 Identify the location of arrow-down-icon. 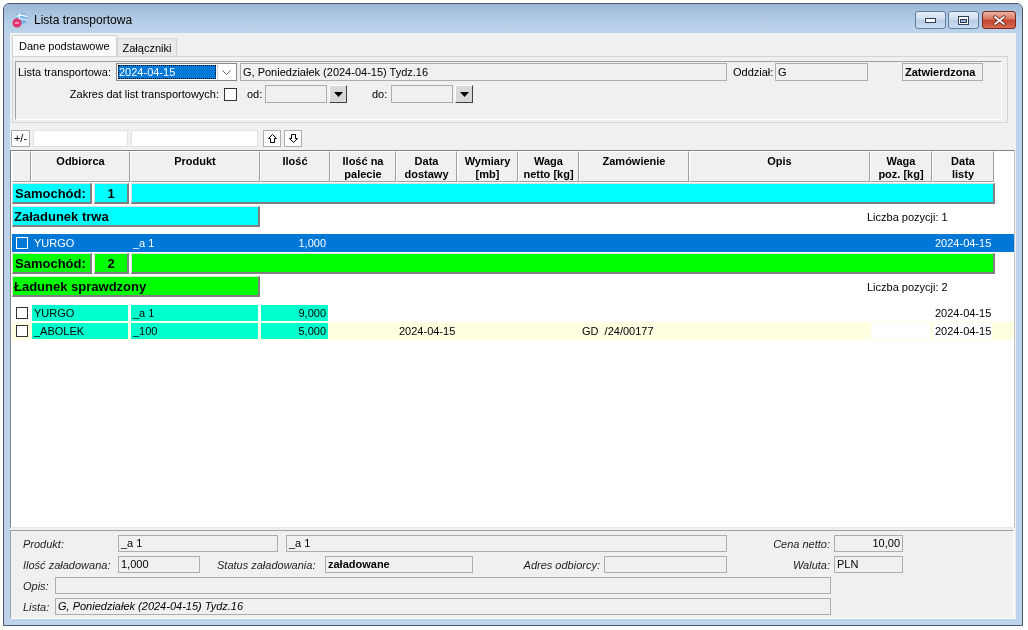
(293, 138).